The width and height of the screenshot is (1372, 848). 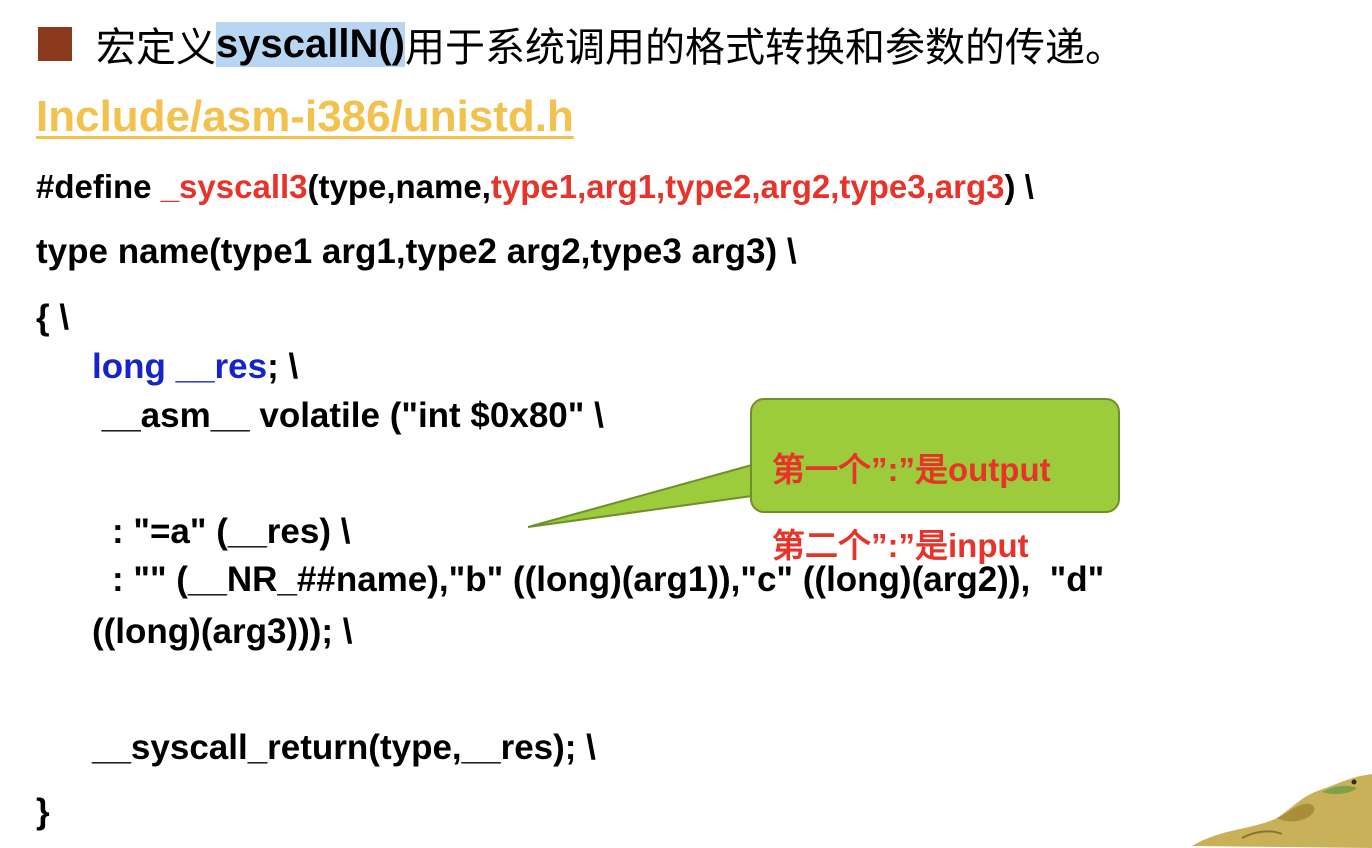 I want to click on callout-line-output: 第一个”:”是output, so click(x=911, y=469).